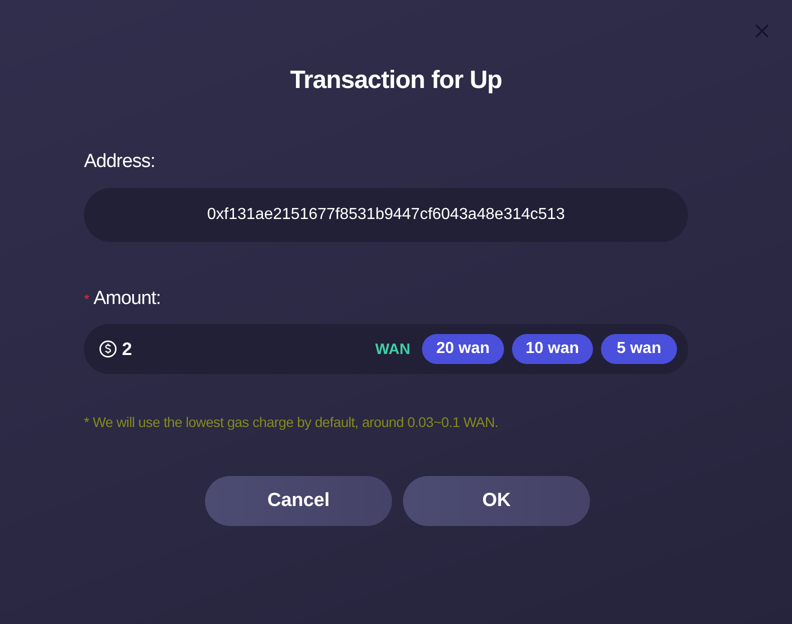 This screenshot has width=792, height=624. What do you see at coordinates (127, 349) in the screenshot?
I see `amount-value: 2` at bounding box center [127, 349].